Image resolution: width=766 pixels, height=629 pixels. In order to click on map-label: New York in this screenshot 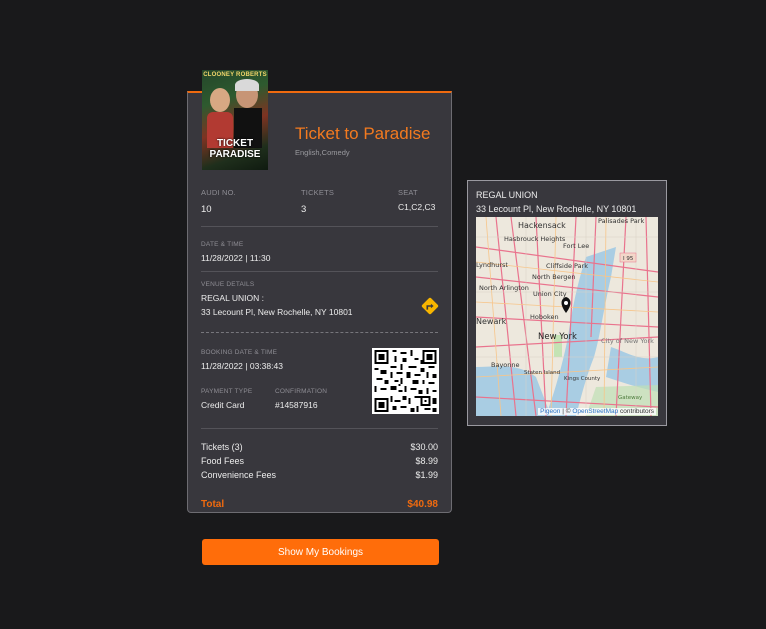, I will do `click(557, 337)`.